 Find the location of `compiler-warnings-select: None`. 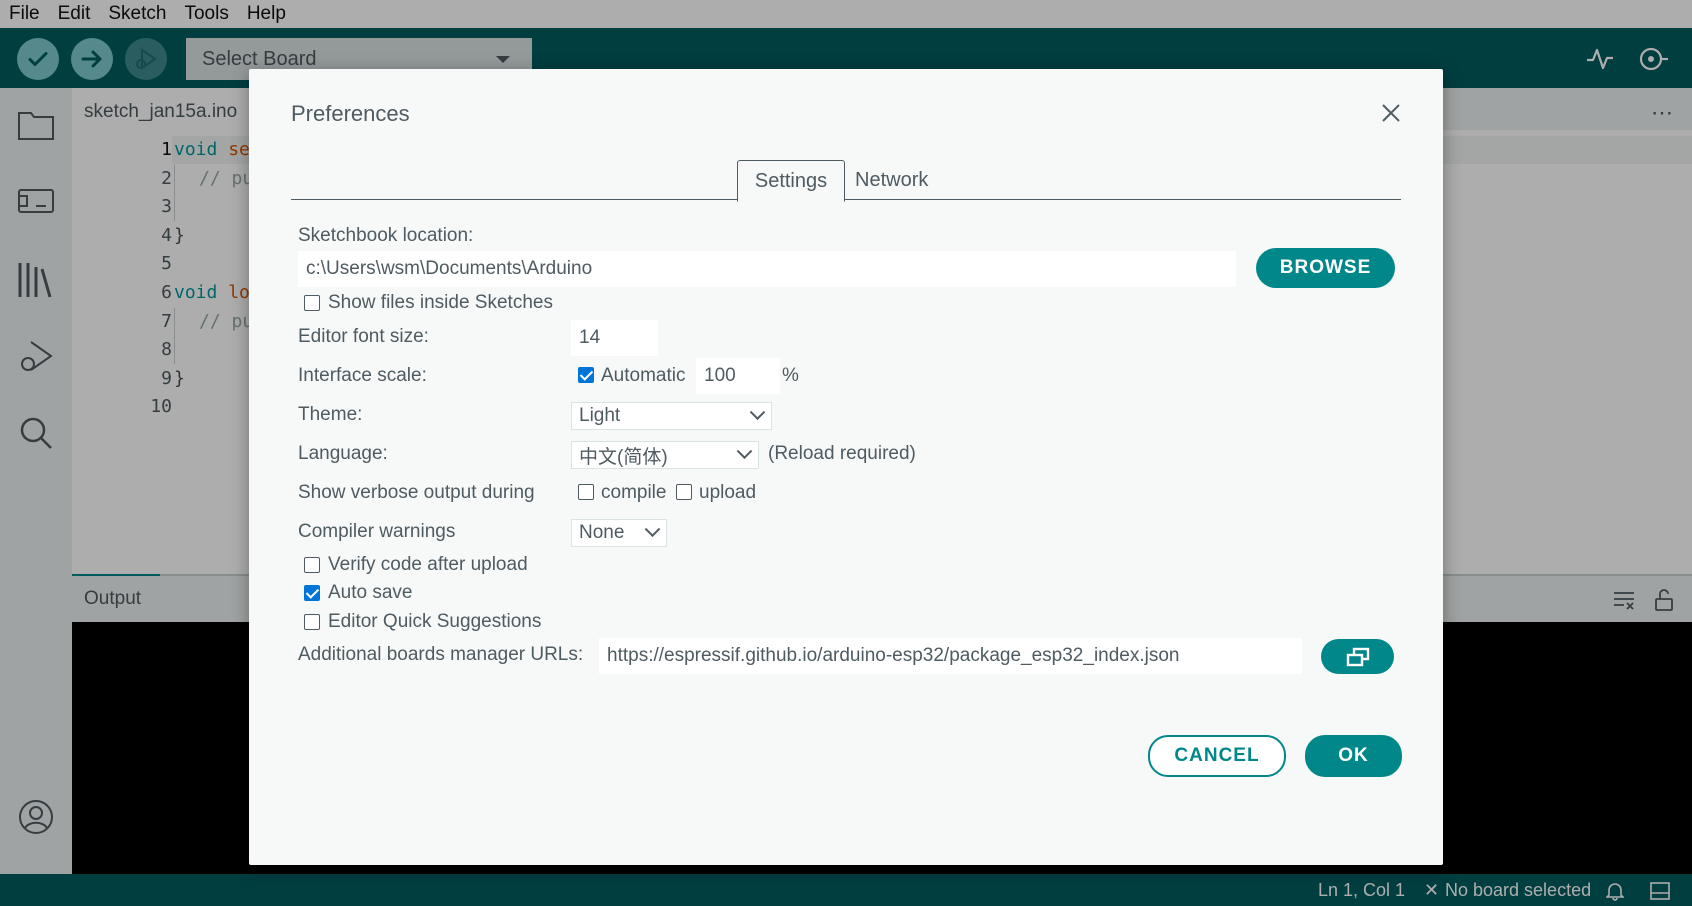

compiler-warnings-select: None is located at coordinates (619, 533).